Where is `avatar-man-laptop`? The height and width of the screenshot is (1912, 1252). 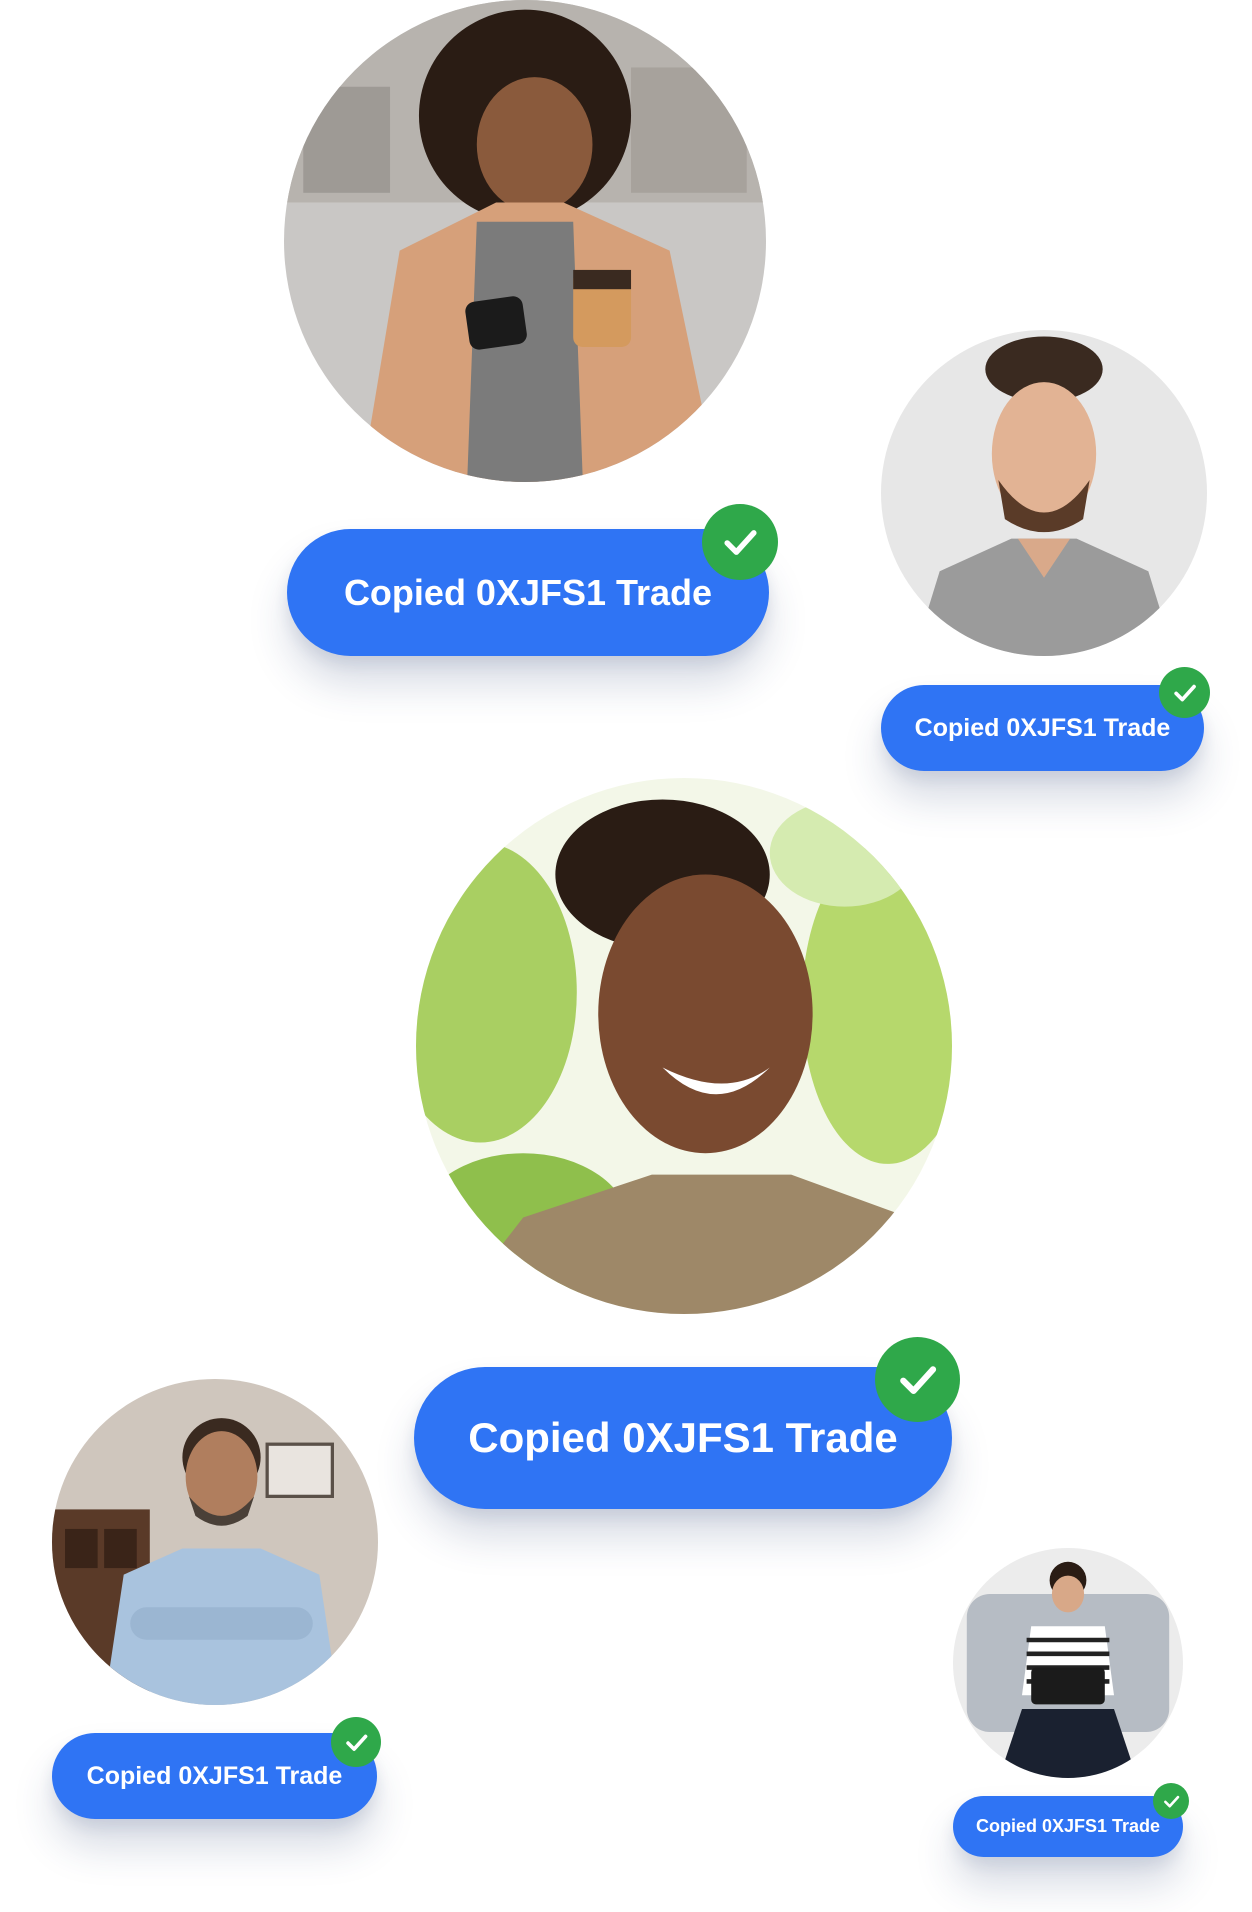 avatar-man-laptop is located at coordinates (1068, 1663).